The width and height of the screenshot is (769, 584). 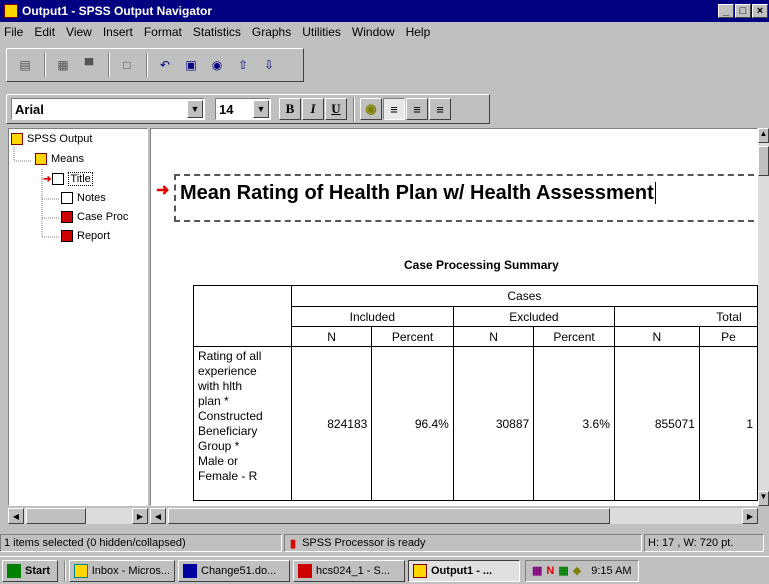 What do you see at coordinates (763, 498) in the screenshot?
I see `scroll-down-icon: ▼` at bounding box center [763, 498].